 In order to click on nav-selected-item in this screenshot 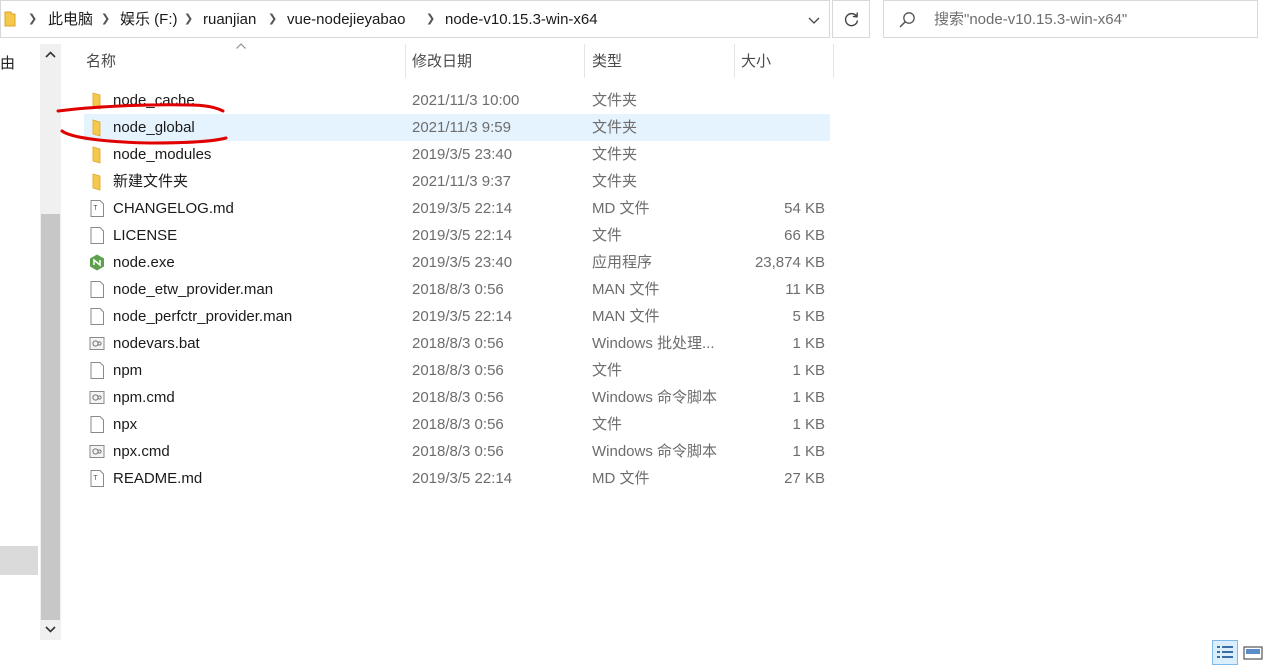, I will do `click(19, 560)`.